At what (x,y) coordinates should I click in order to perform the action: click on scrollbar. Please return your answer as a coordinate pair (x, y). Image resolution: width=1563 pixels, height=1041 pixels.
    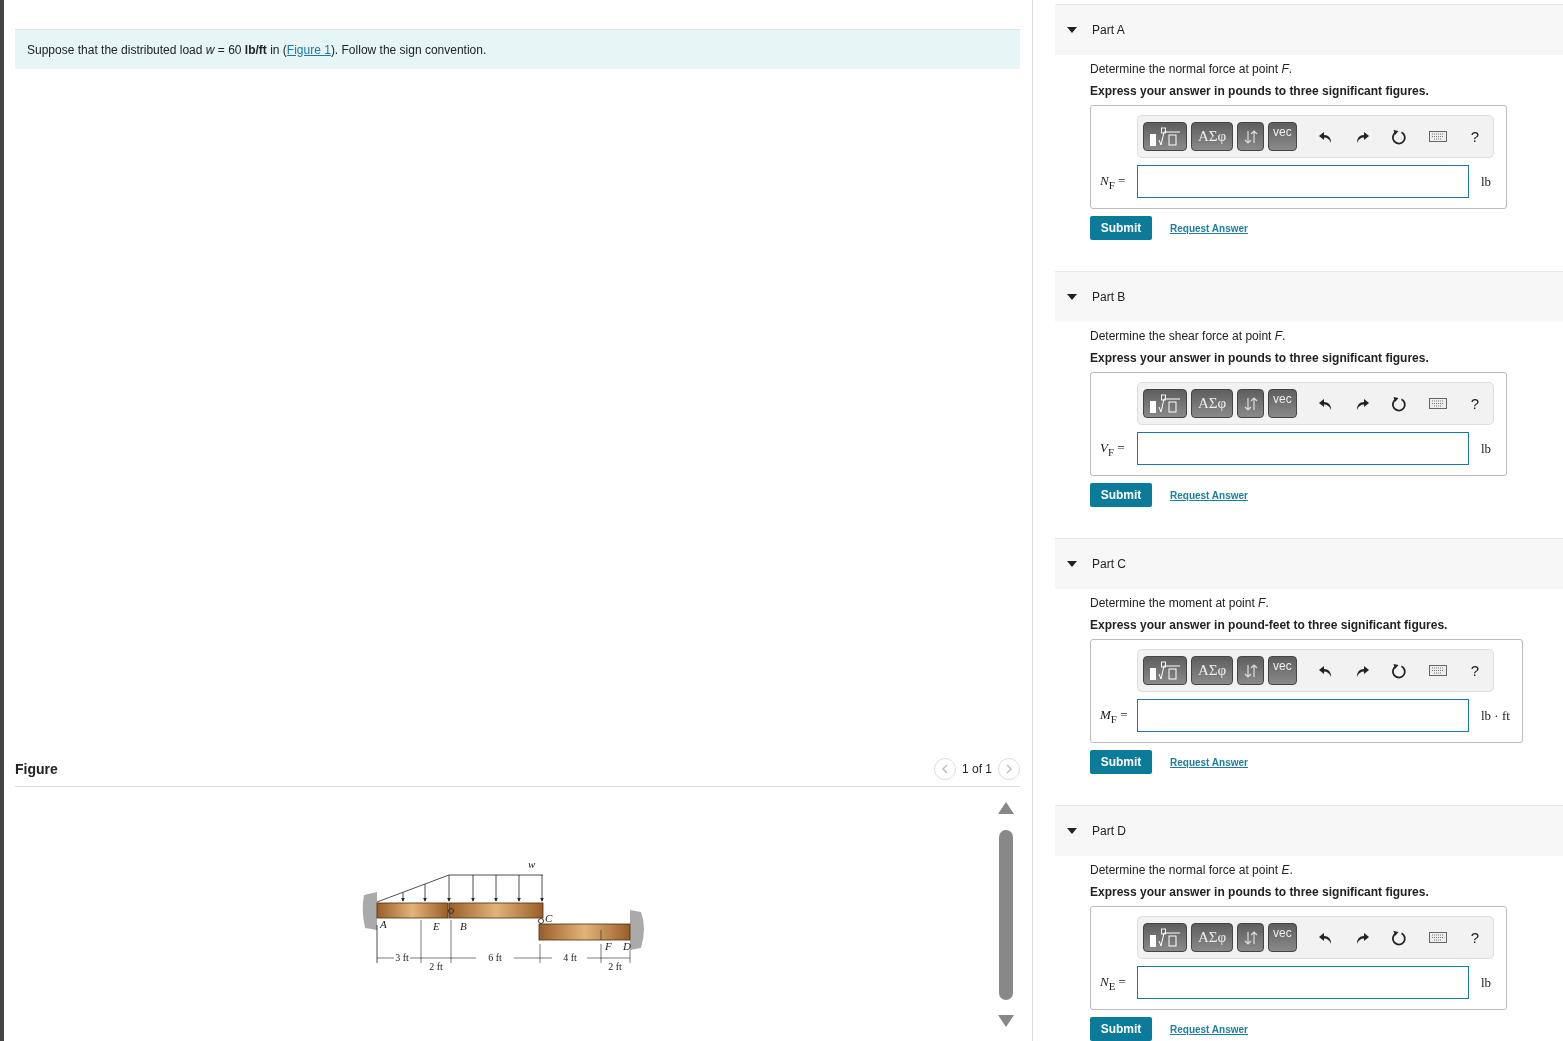
    Looking at the image, I should click on (1006, 914).